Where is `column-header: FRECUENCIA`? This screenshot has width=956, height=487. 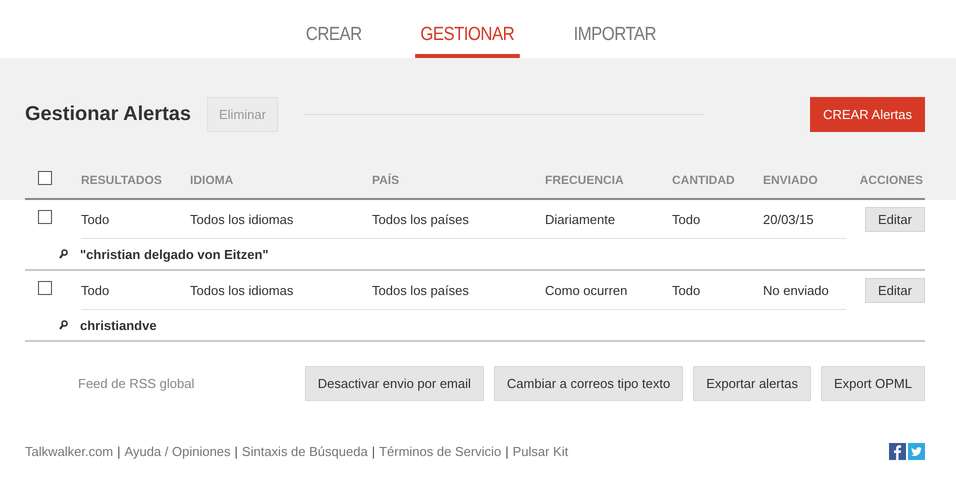
column-header: FRECUENCIA is located at coordinates (585, 180).